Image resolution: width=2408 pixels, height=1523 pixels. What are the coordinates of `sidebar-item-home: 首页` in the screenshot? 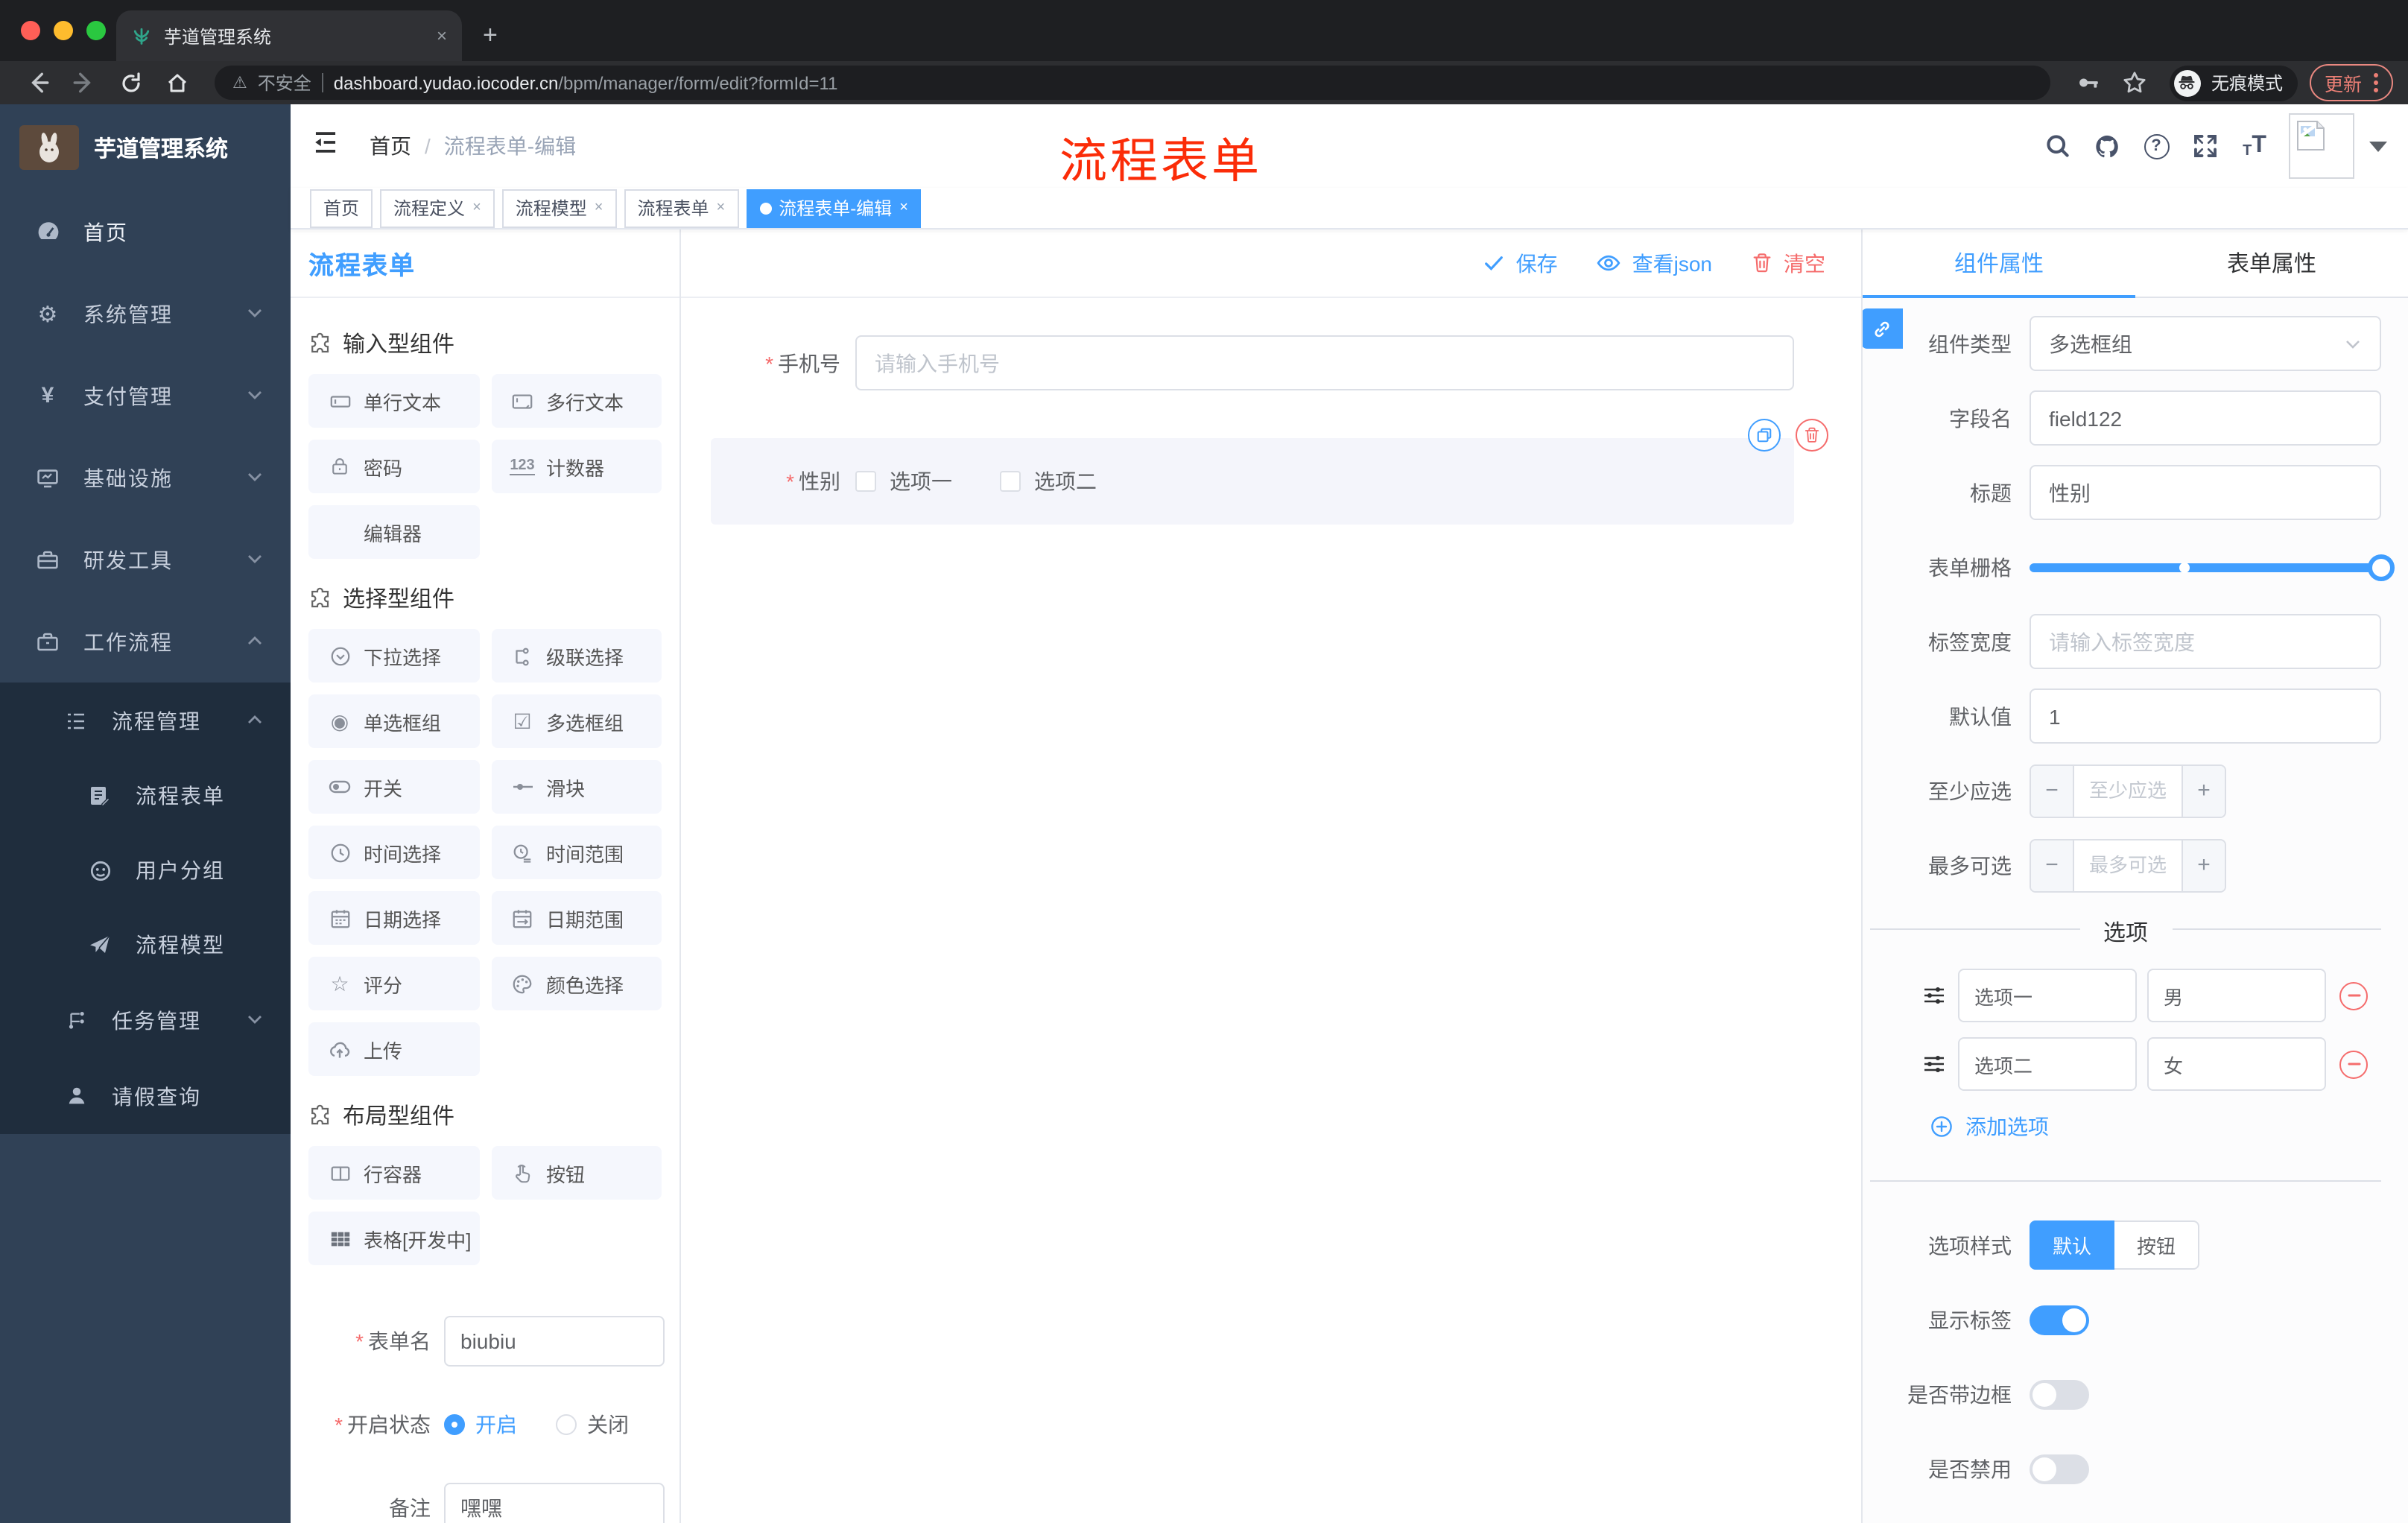 It's located at (145, 232).